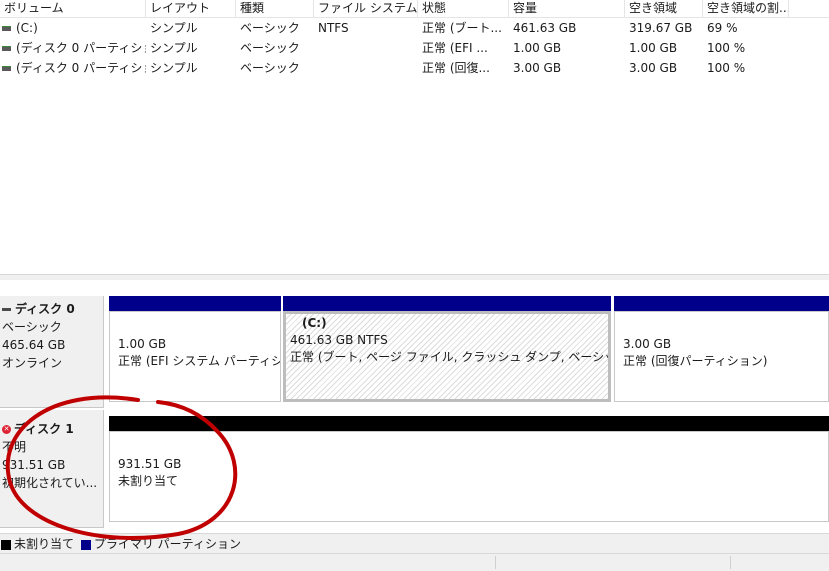  What do you see at coordinates (414, 543) in the screenshot?
I see `legend: 未割り当て プライマリ パーティション` at bounding box center [414, 543].